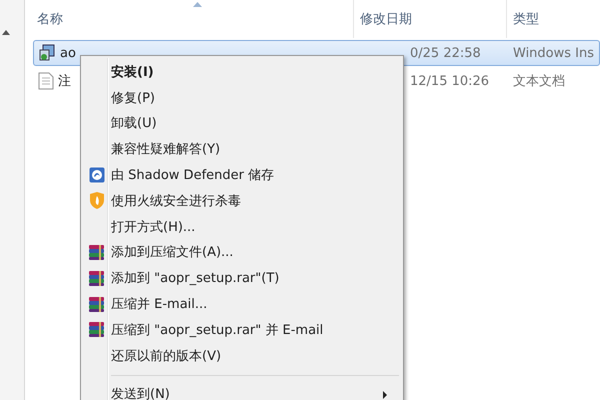  Describe the element at coordinates (445, 53) in the screenshot. I see `modified-date: 0/25 22:58` at that location.